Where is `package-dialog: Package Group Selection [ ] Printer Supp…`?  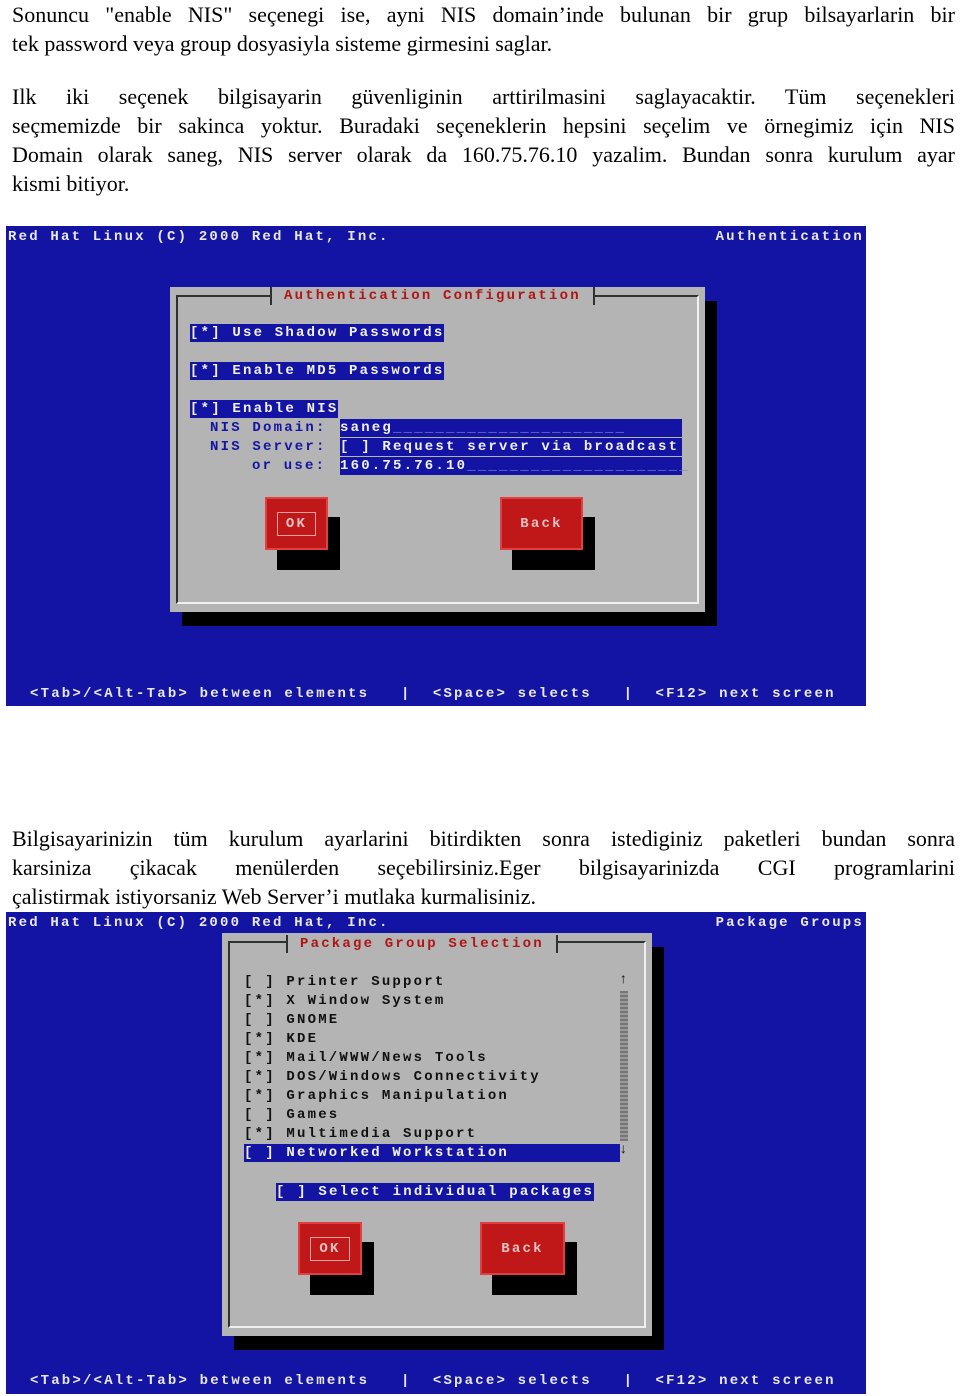
package-dialog: Package Group Selection [ ] Printer Supp… is located at coordinates (437, 1134).